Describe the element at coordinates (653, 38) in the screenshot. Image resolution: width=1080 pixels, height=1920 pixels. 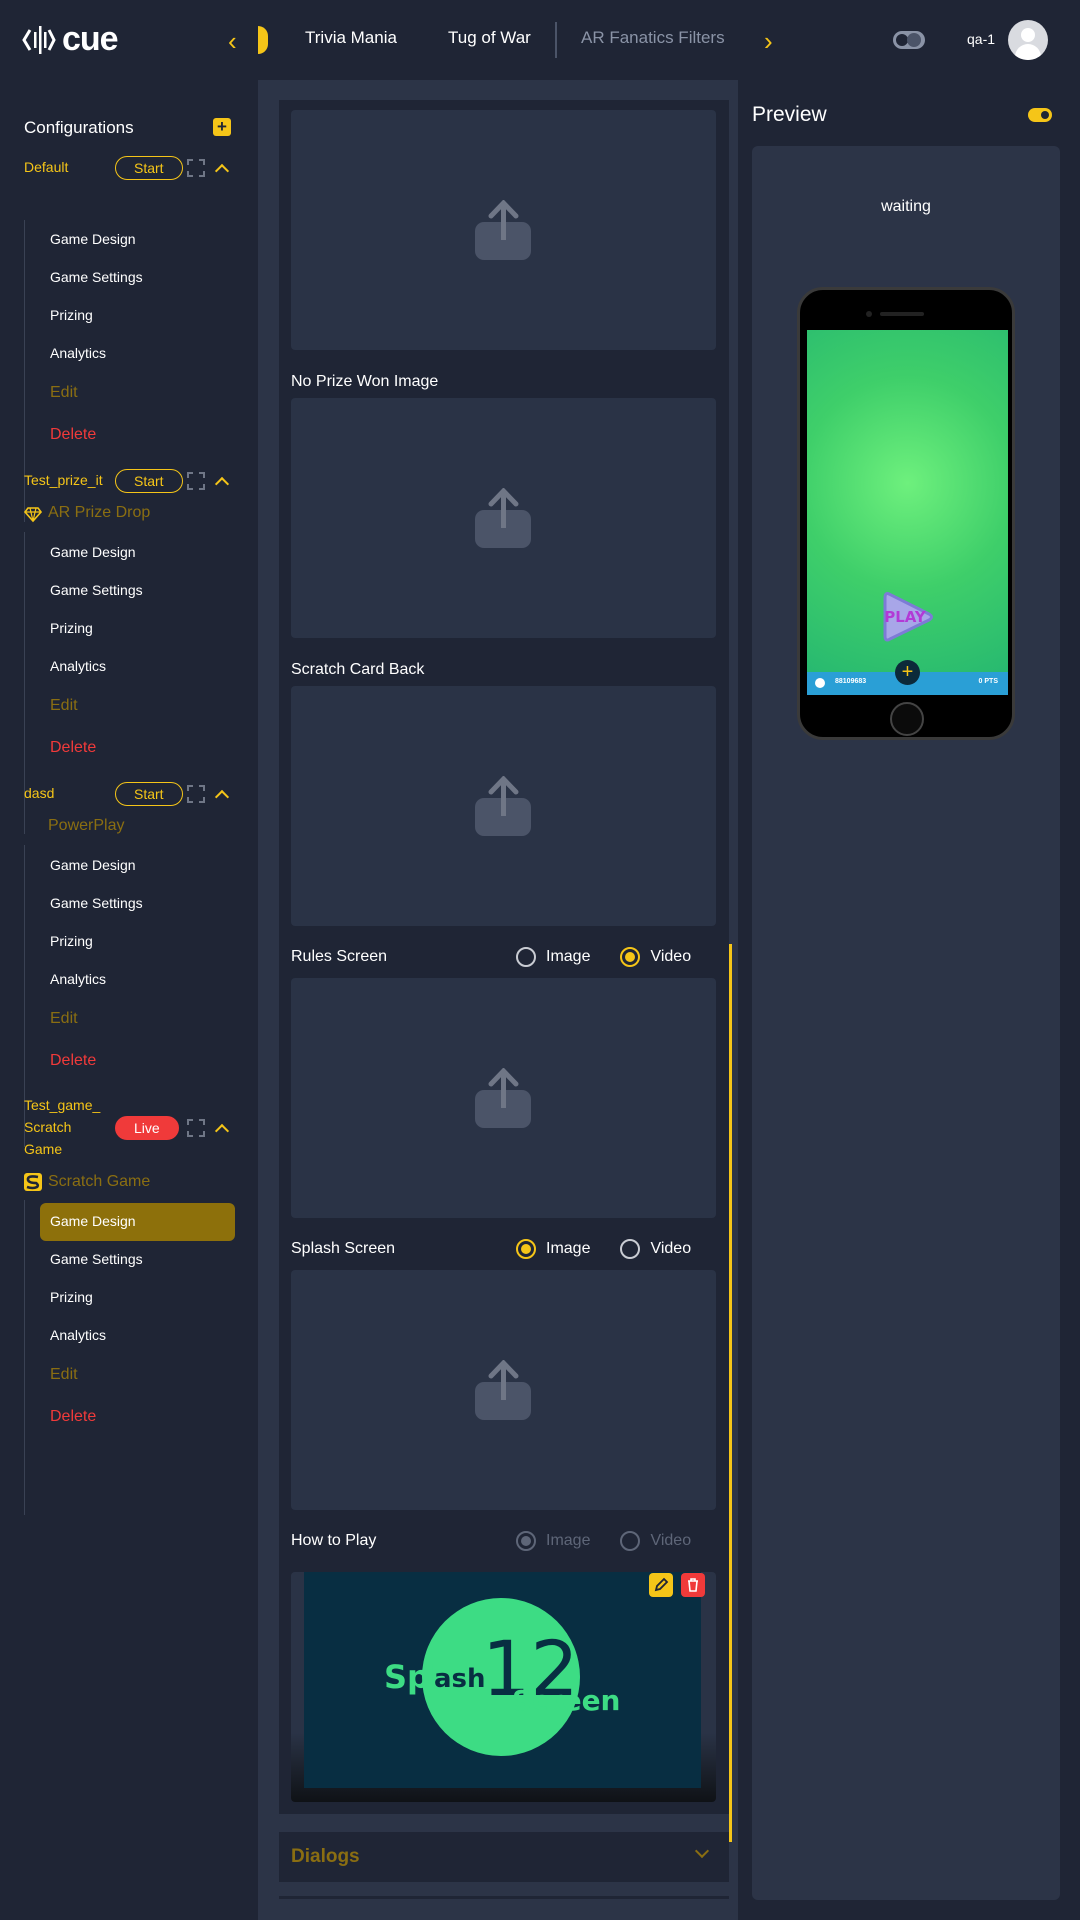
I see `tab-ar-fanatics-filters: AR Fanatics Filters` at that location.